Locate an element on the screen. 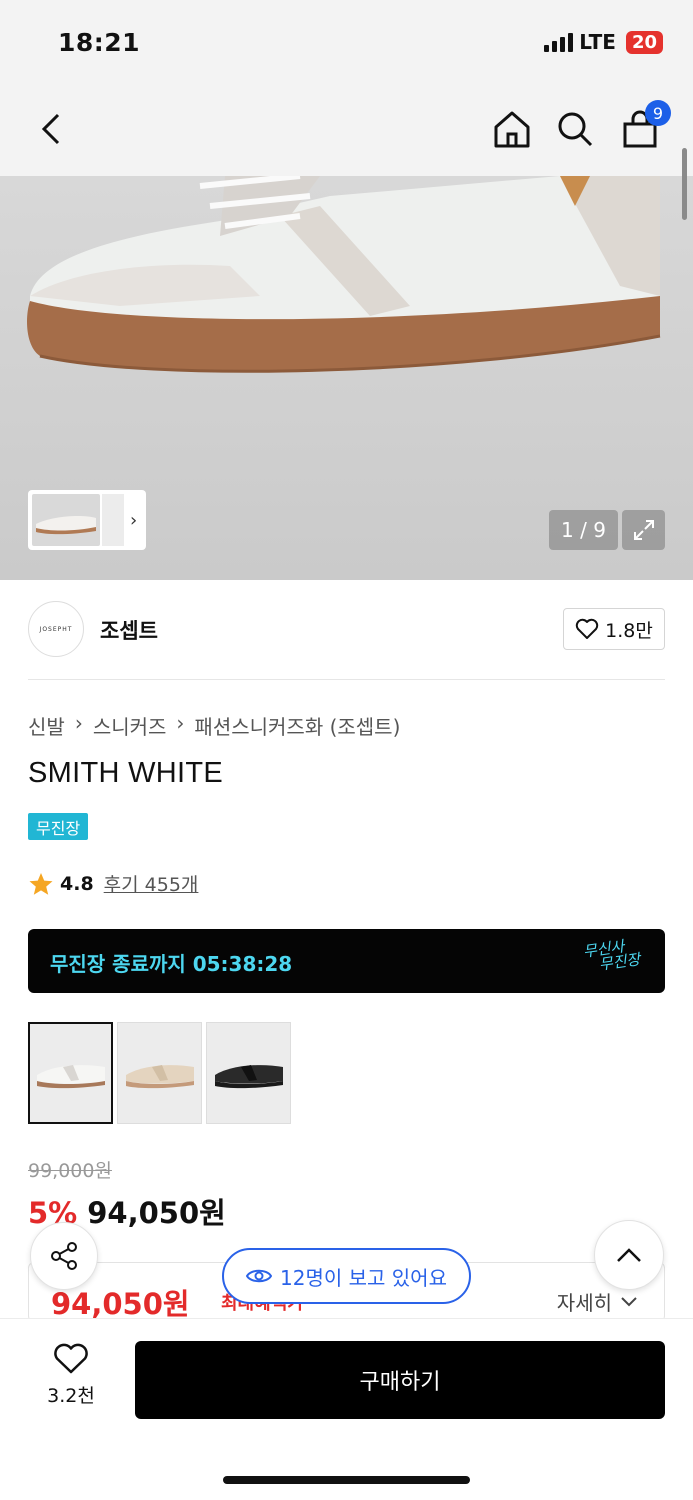 This screenshot has height=1500, width=693. page-indicator: 1 / 9 is located at coordinates (583, 530).